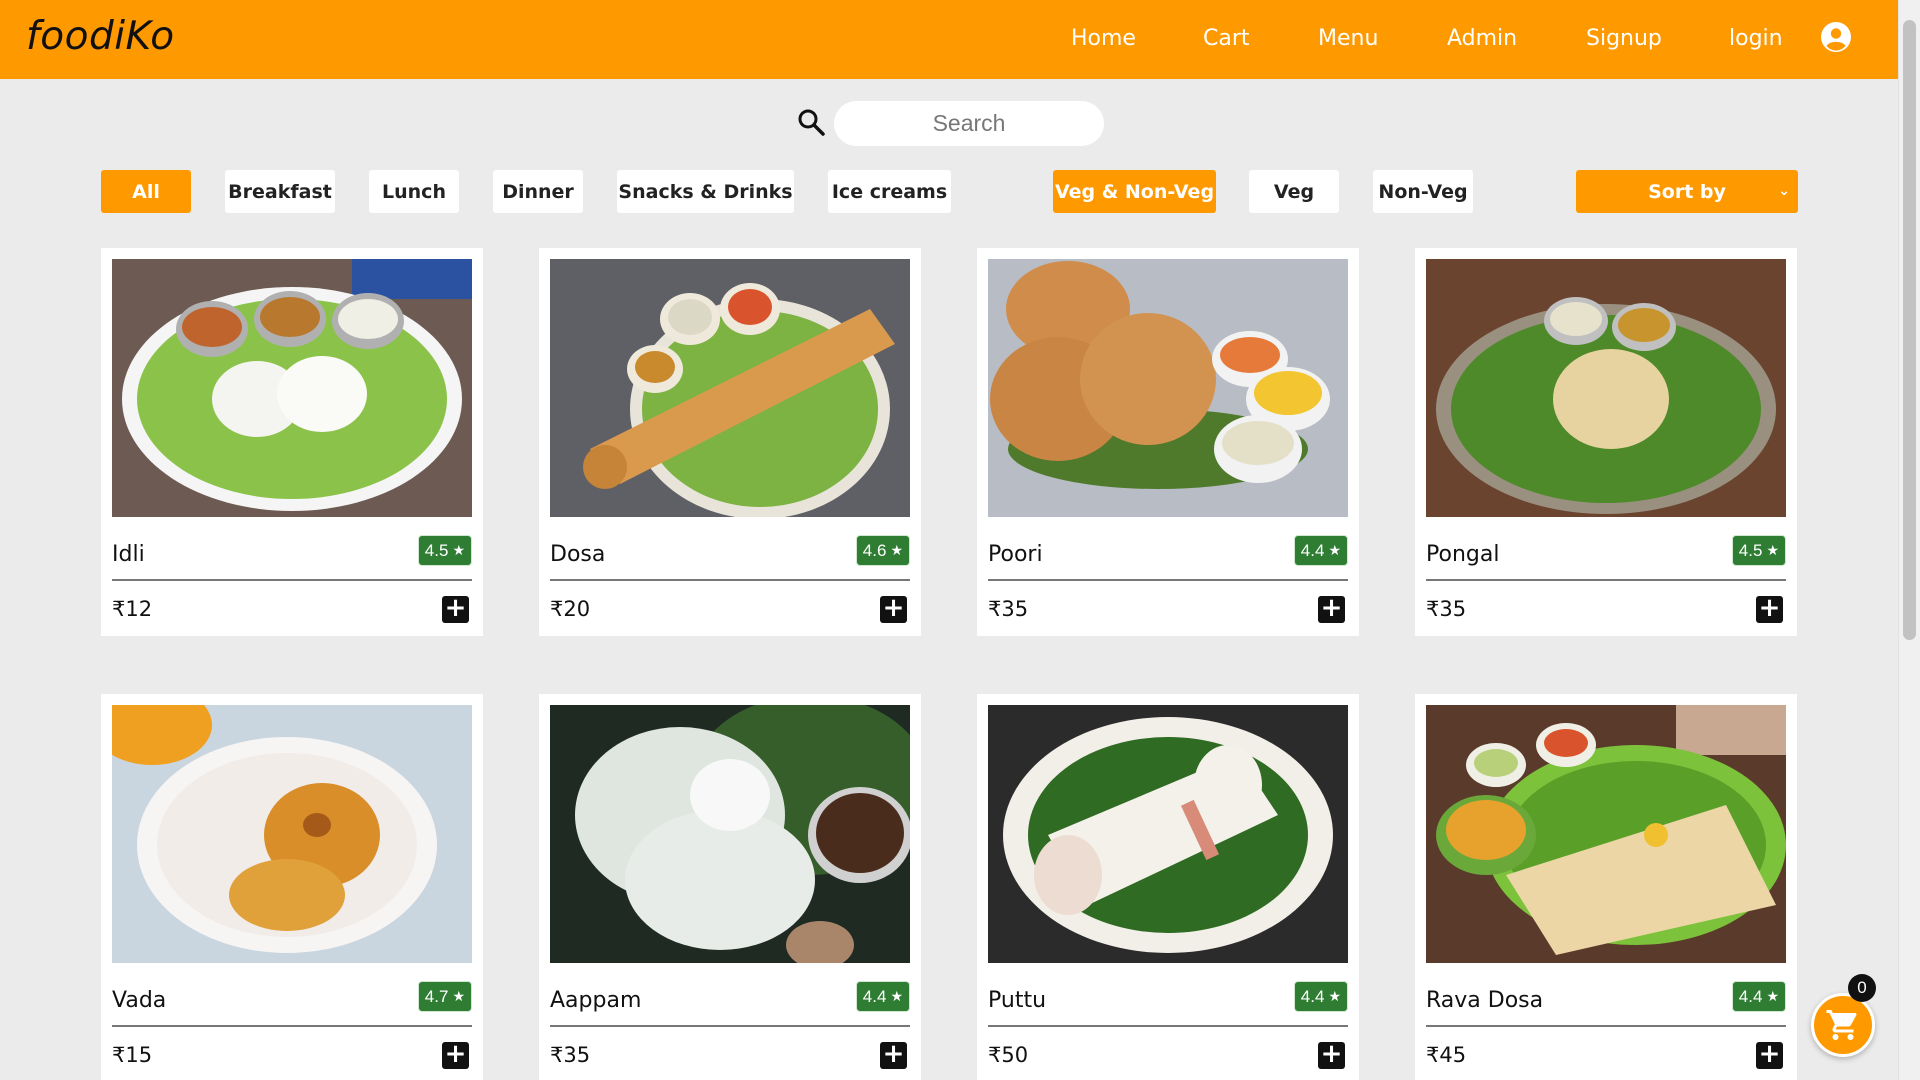 Image resolution: width=1920 pixels, height=1080 pixels. Describe the element at coordinates (1015, 554) in the screenshot. I see `item-name: Poori` at that location.